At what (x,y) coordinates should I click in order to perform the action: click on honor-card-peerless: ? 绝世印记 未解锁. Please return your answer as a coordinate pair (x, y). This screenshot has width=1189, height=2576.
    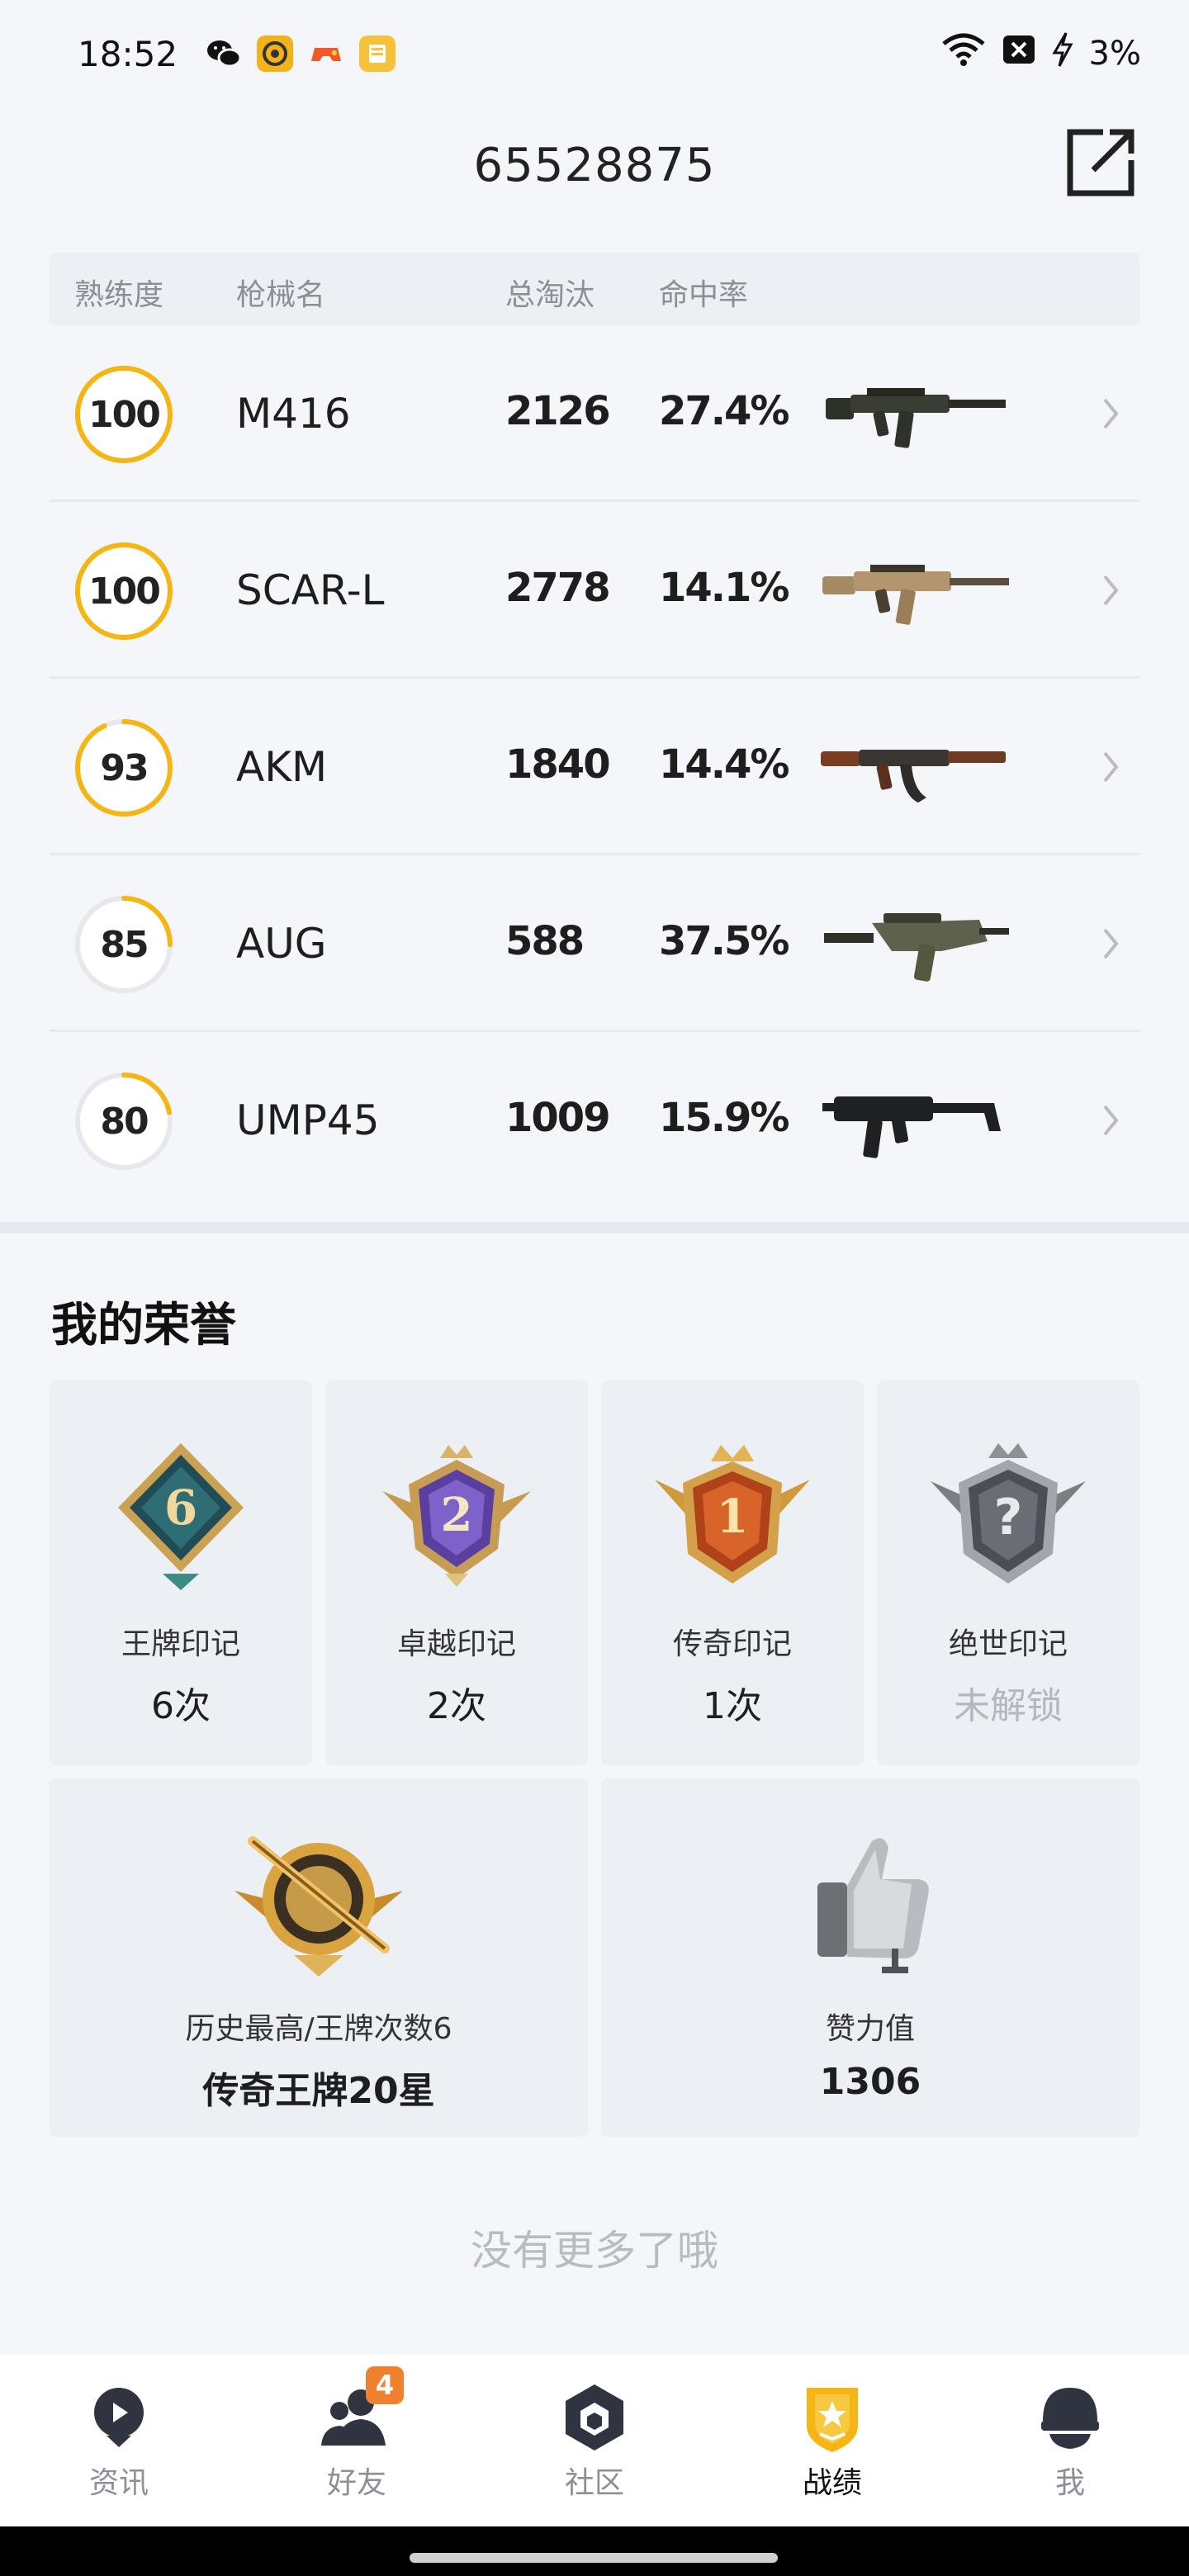
    Looking at the image, I should click on (1008, 1572).